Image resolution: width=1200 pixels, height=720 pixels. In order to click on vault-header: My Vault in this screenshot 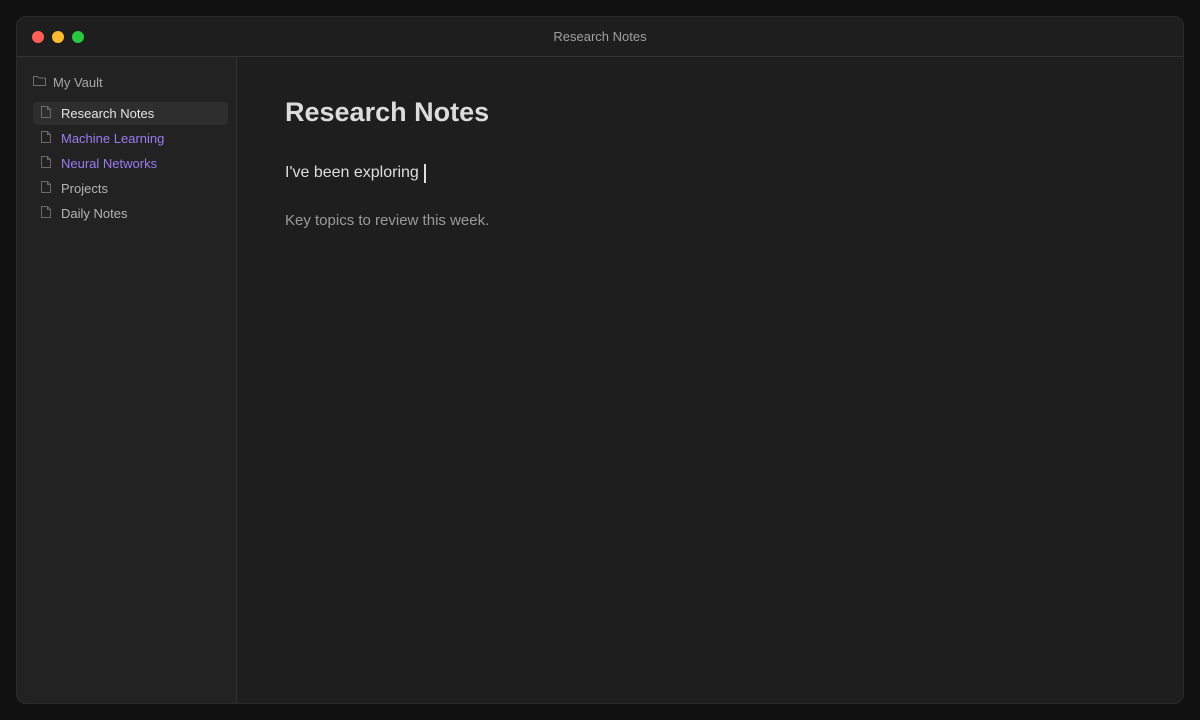, I will do `click(68, 82)`.